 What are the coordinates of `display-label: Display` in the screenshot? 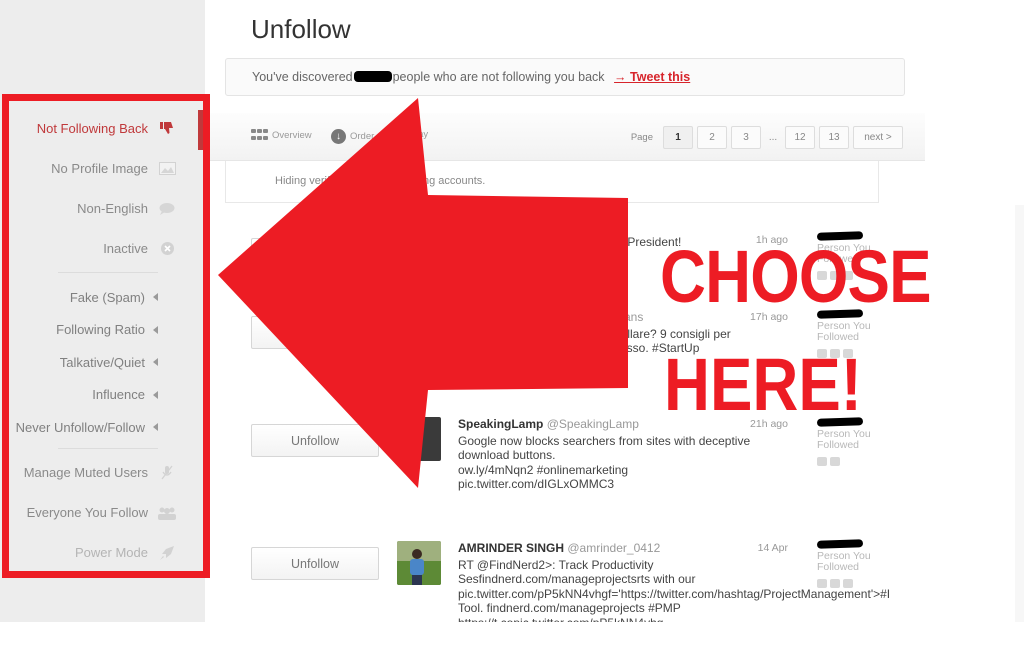 It's located at (413, 134).